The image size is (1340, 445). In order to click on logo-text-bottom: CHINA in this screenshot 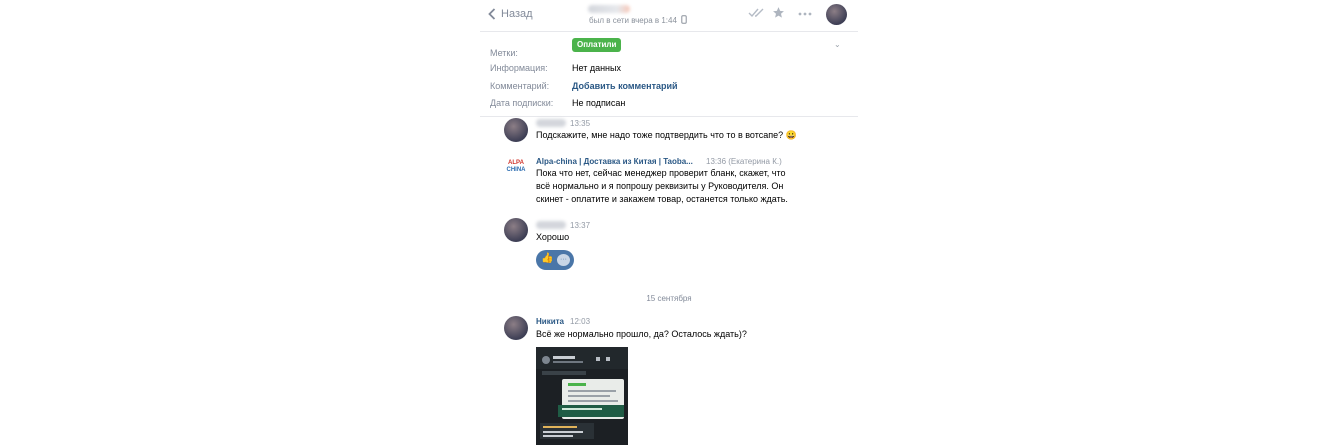, I will do `click(516, 170)`.